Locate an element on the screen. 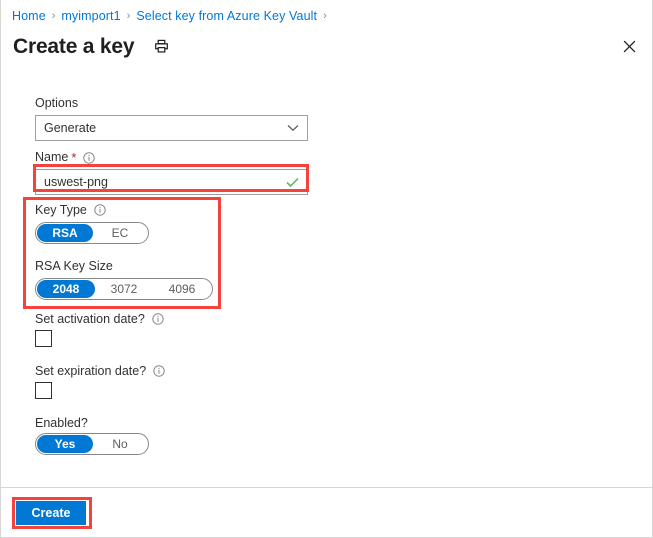 This screenshot has width=653, height=538. close-icon is located at coordinates (629, 46).